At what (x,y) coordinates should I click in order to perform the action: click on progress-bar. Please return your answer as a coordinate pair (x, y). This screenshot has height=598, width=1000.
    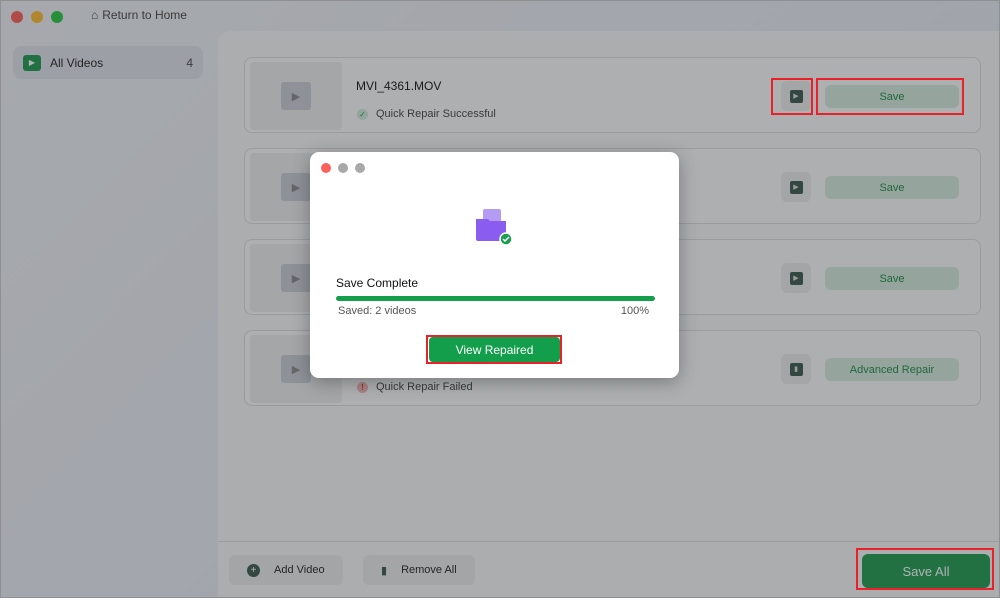
    Looking at the image, I should click on (495, 298).